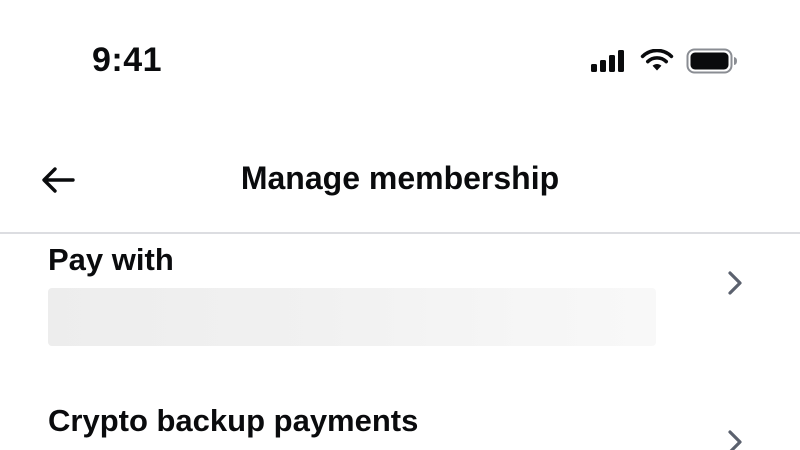 The width and height of the screenshot is (800, 450). I want to click on wifi-icon, so click(657, 61).